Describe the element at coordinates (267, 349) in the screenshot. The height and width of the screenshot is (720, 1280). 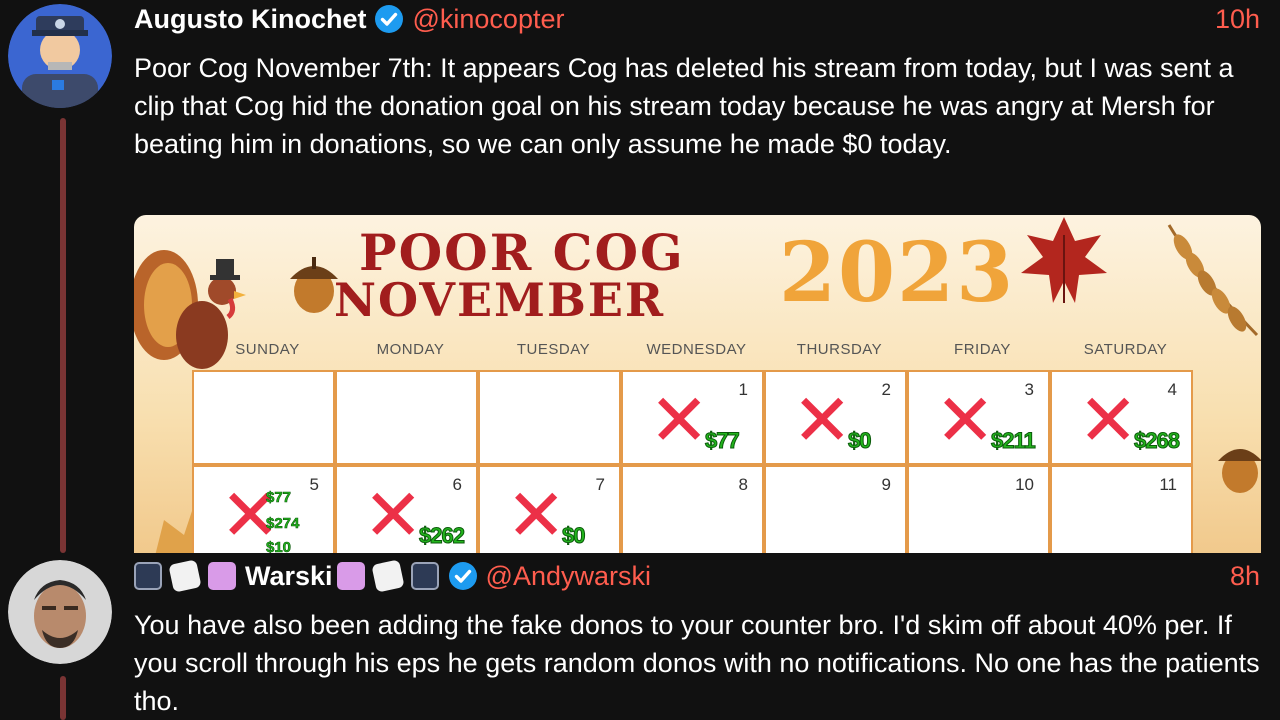
I see `day-header: SUNDAY` at that location.